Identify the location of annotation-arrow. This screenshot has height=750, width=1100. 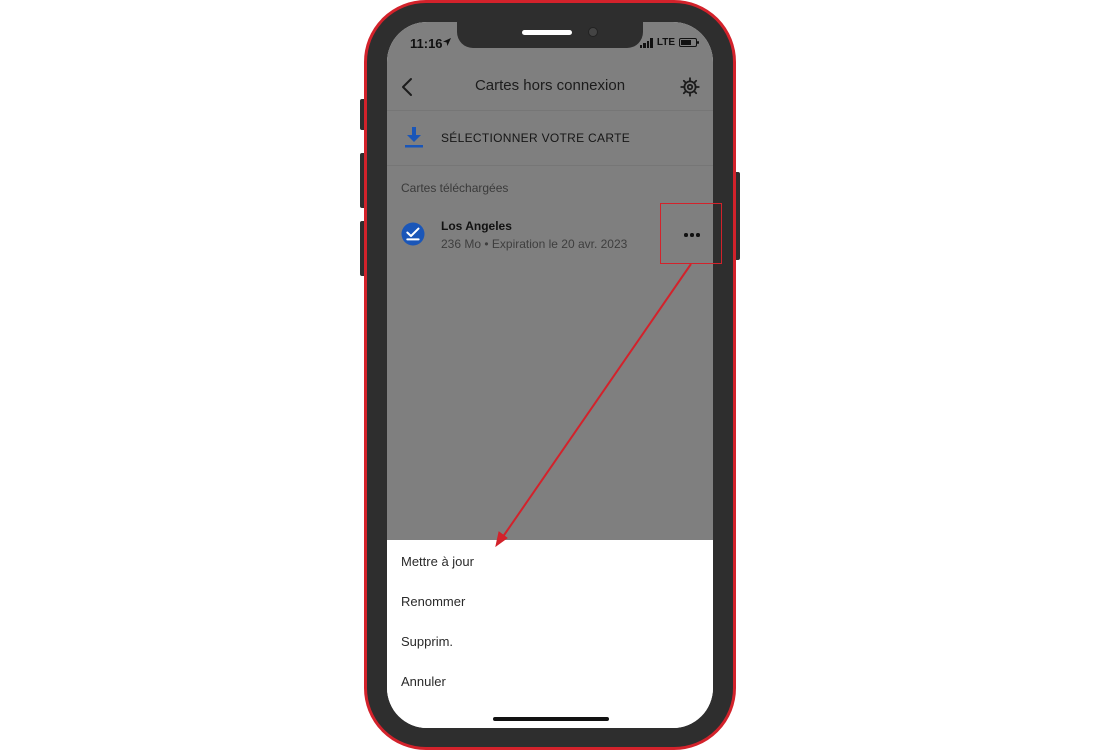
(593, 405).